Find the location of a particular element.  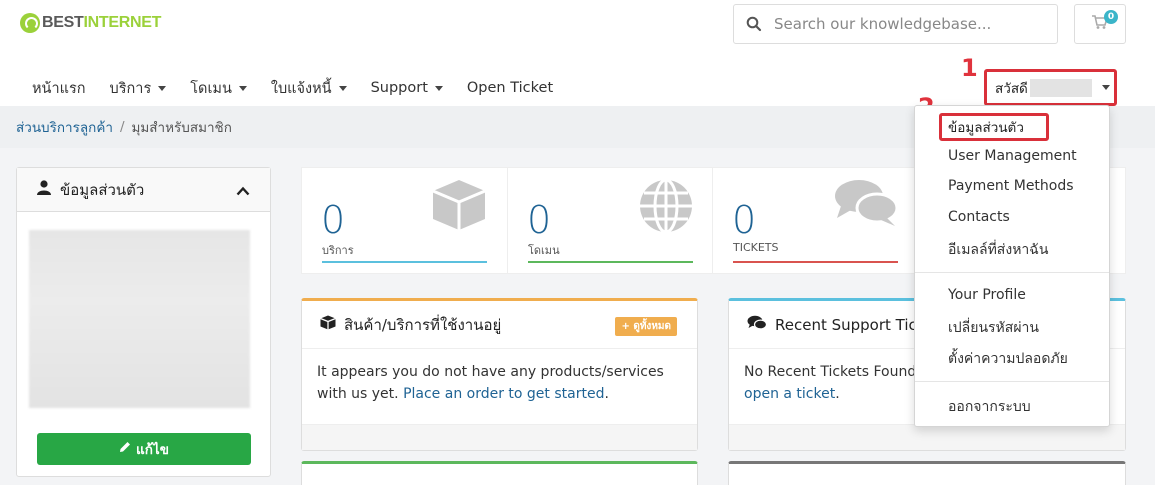

recent-tickets-title: Recent Support Tic is located at coordinates (846, 324).